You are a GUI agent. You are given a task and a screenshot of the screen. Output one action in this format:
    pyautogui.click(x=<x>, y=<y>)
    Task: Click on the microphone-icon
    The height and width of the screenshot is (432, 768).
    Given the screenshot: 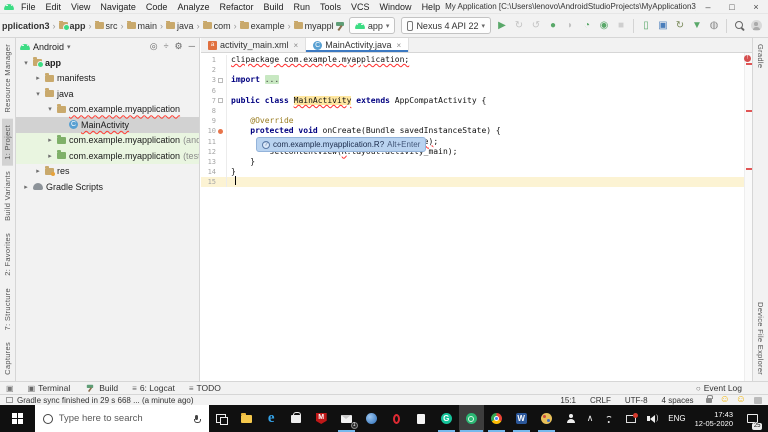 What is the action you would take?
    pyautogui.click(x=197, y=418)
    